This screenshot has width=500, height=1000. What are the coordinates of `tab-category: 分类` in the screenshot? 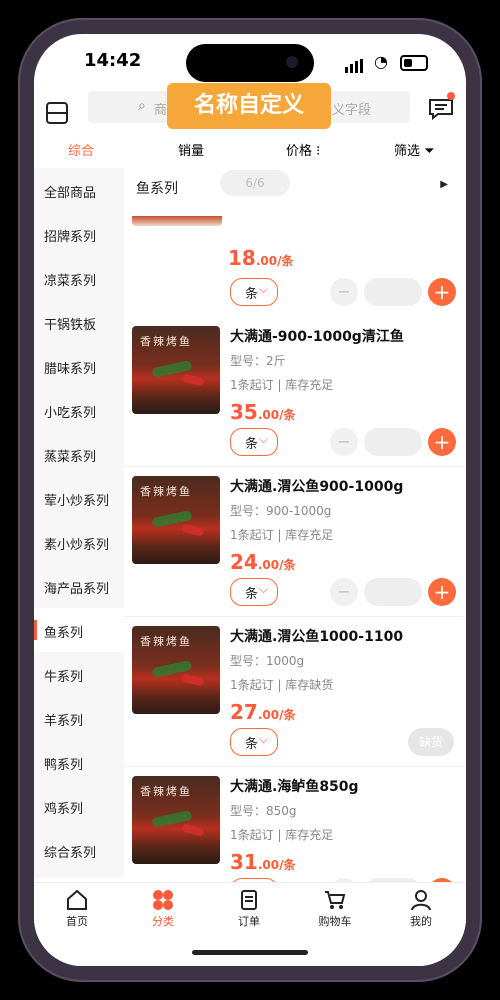 It's located at (163, 909).